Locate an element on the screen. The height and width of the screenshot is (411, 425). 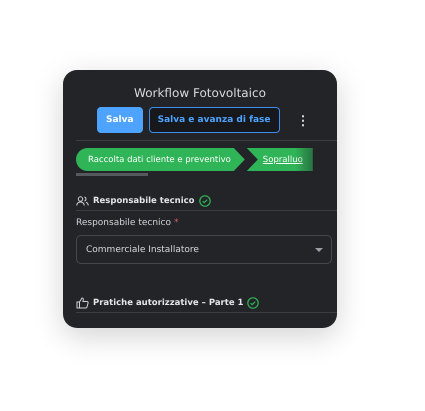
users-icon is located at coordinates (82, 201).